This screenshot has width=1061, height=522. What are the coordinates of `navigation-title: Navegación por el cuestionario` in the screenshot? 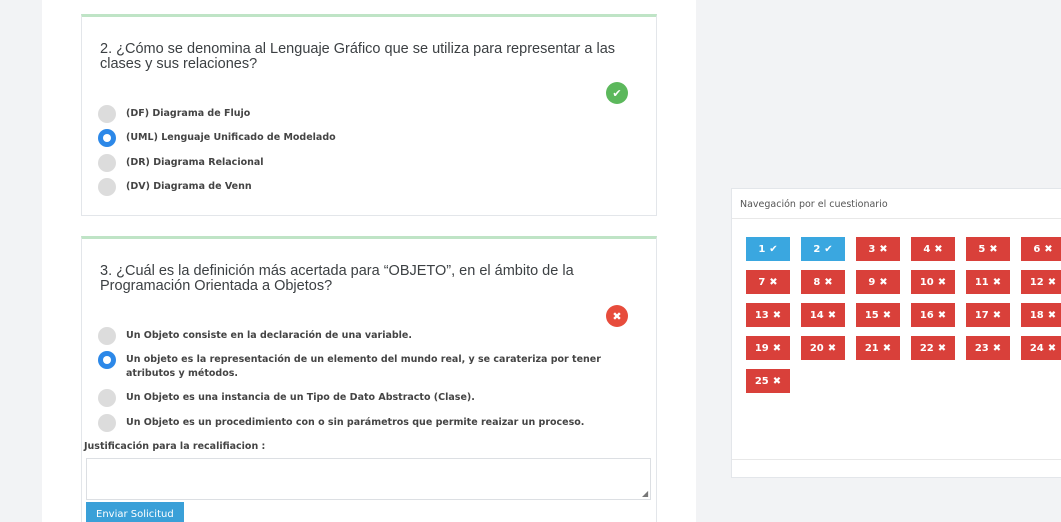 It's located at (814, 204).